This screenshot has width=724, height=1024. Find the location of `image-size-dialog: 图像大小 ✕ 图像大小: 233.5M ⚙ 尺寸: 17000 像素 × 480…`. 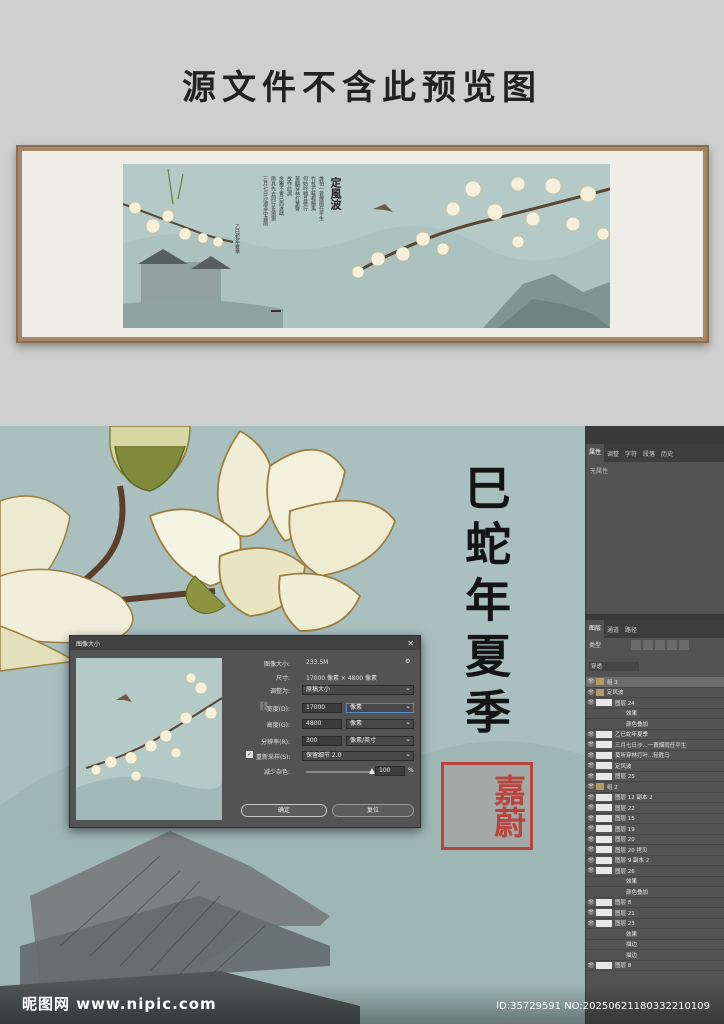

image-size-dialog: 图像大小 ✕ 图像大小: 233.5M ⚙ 尺寸: 17000 像素 × 480… is located at coordinates (245, 731).